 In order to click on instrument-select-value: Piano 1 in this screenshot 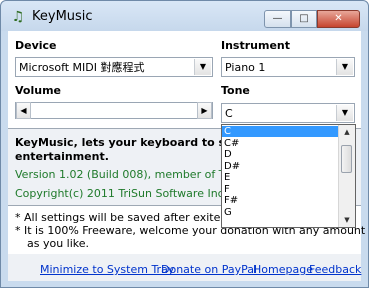, I will do `click(245, 67)`.